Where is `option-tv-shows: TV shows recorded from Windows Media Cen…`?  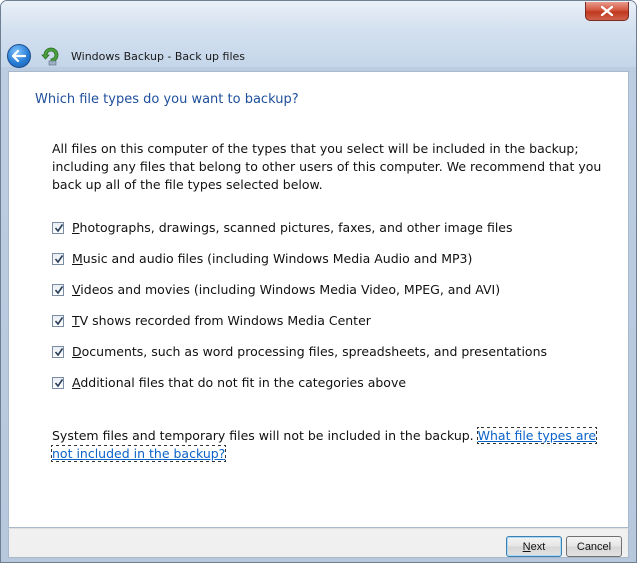 option-tv-shows: TV shows recorded from Windows Media Cen… is located at coordinates (299, 320).